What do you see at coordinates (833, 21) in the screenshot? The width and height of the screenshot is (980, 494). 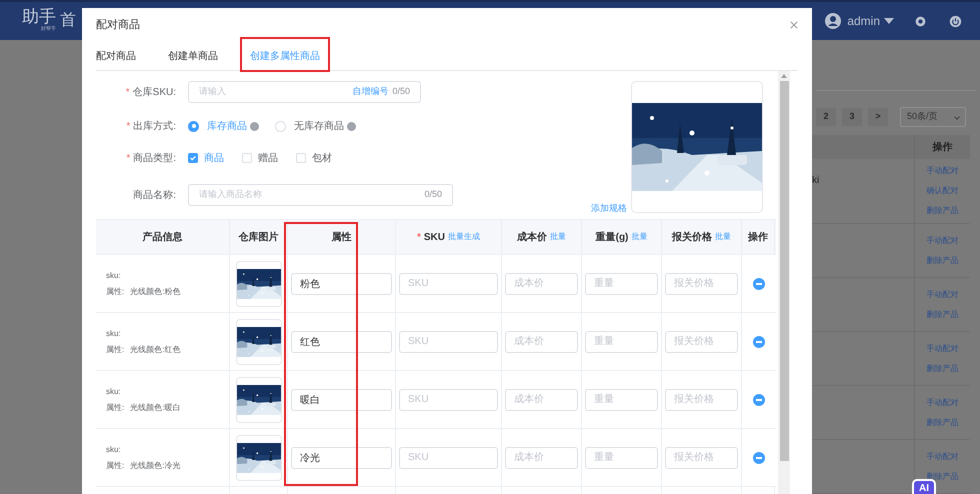 I see `user-avatar-icon` at bounding box center [833, 21].